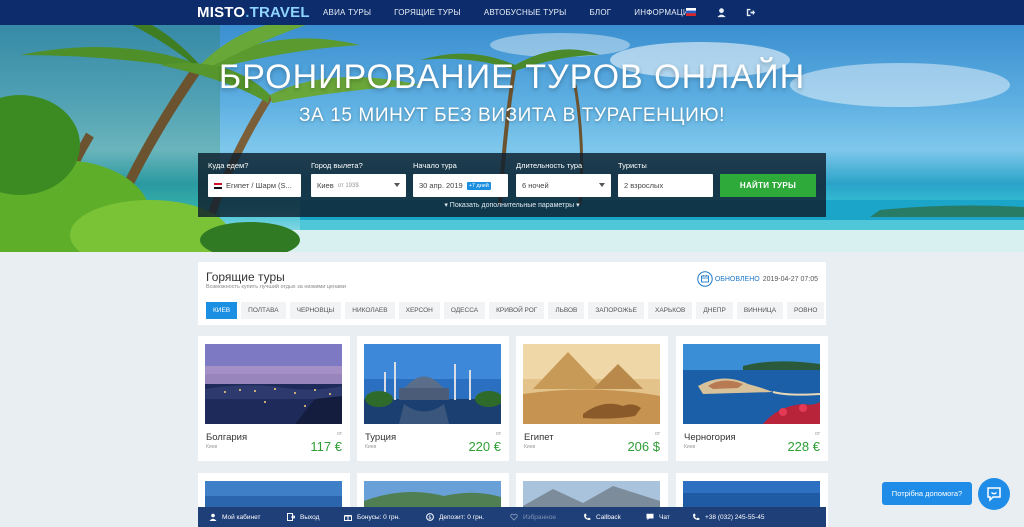 The height and width of the screenshot is (527, 1024). What do you see at coordinates (228, 165) in the screenshot?
I see `destination-label: Куда едем?` at bounding box center [228, 165].